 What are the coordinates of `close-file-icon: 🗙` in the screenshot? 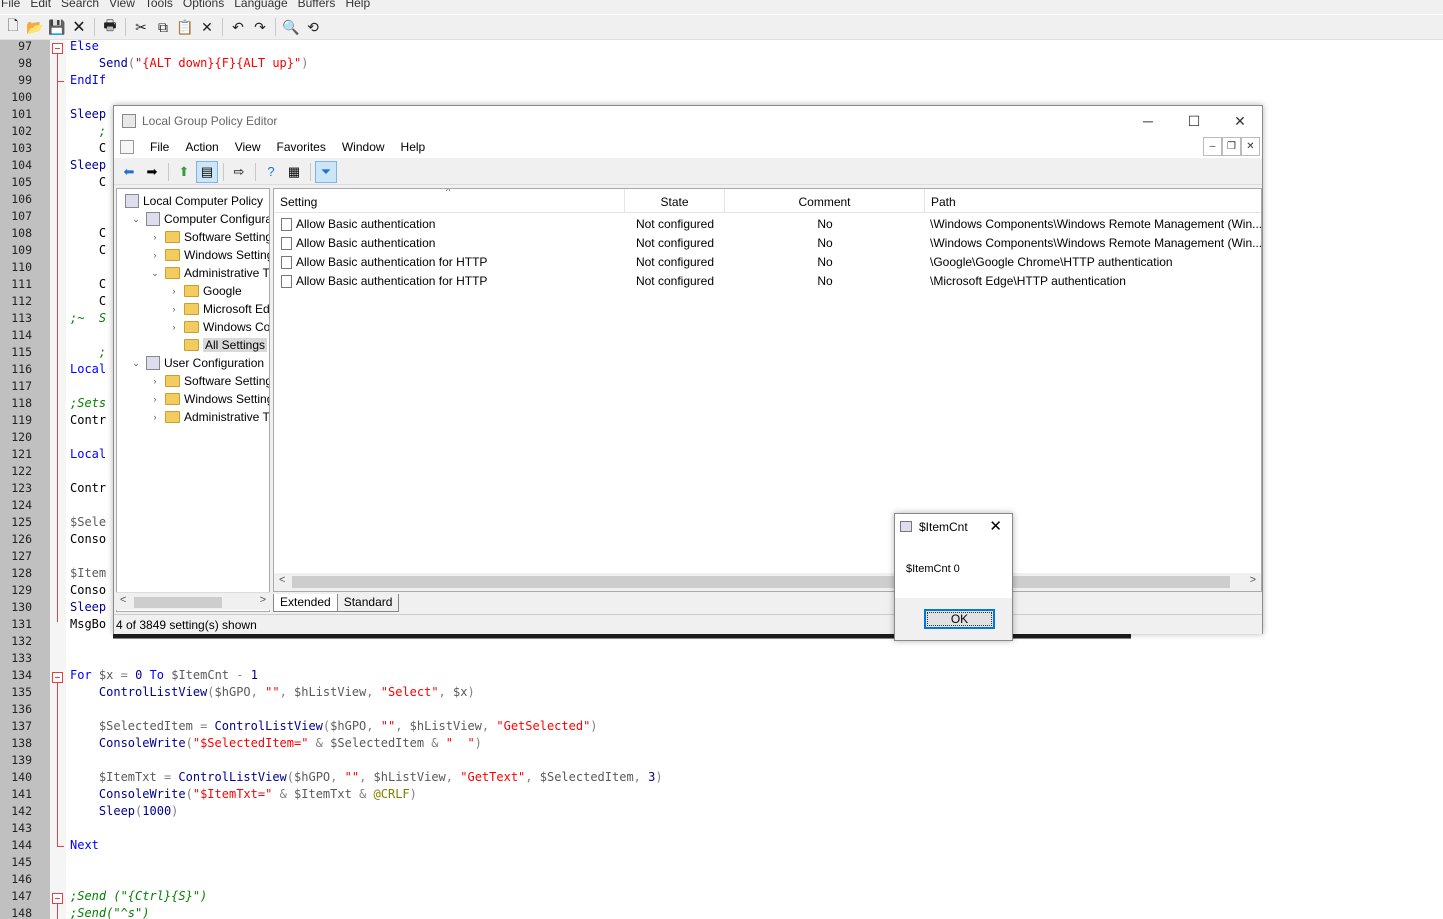 It's located at (79, 27).